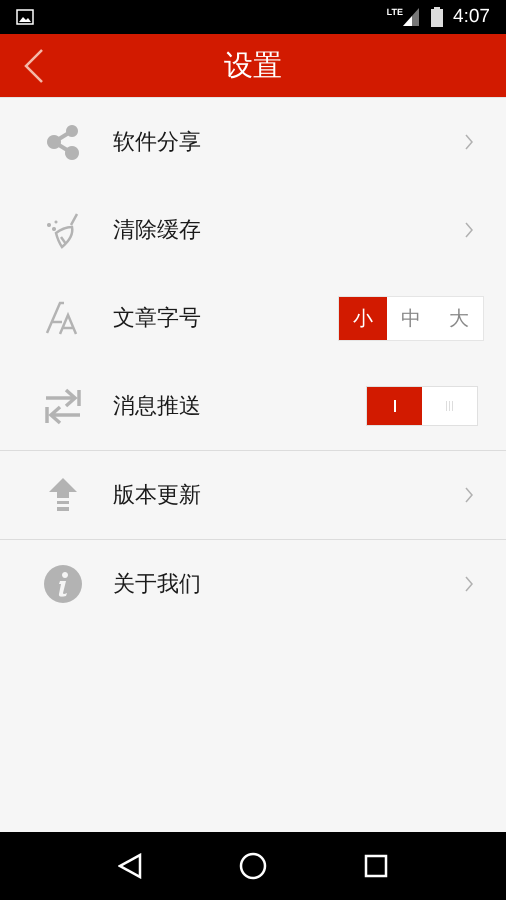 The image size is (506, 900). I want to click on home-nav-icon, so click(252, 866).